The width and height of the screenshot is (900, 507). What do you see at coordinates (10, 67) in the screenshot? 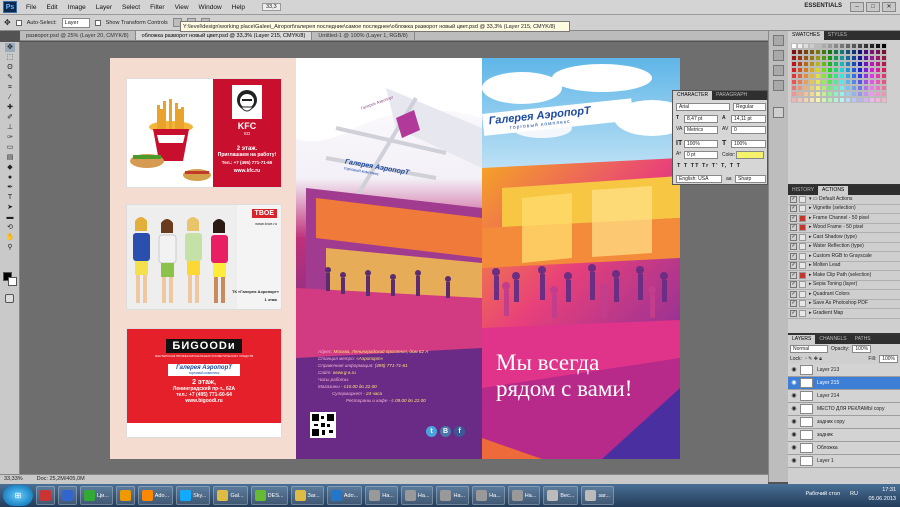
I see `lasso-tool-icon: ʘ` at bounding box center [10, 67].